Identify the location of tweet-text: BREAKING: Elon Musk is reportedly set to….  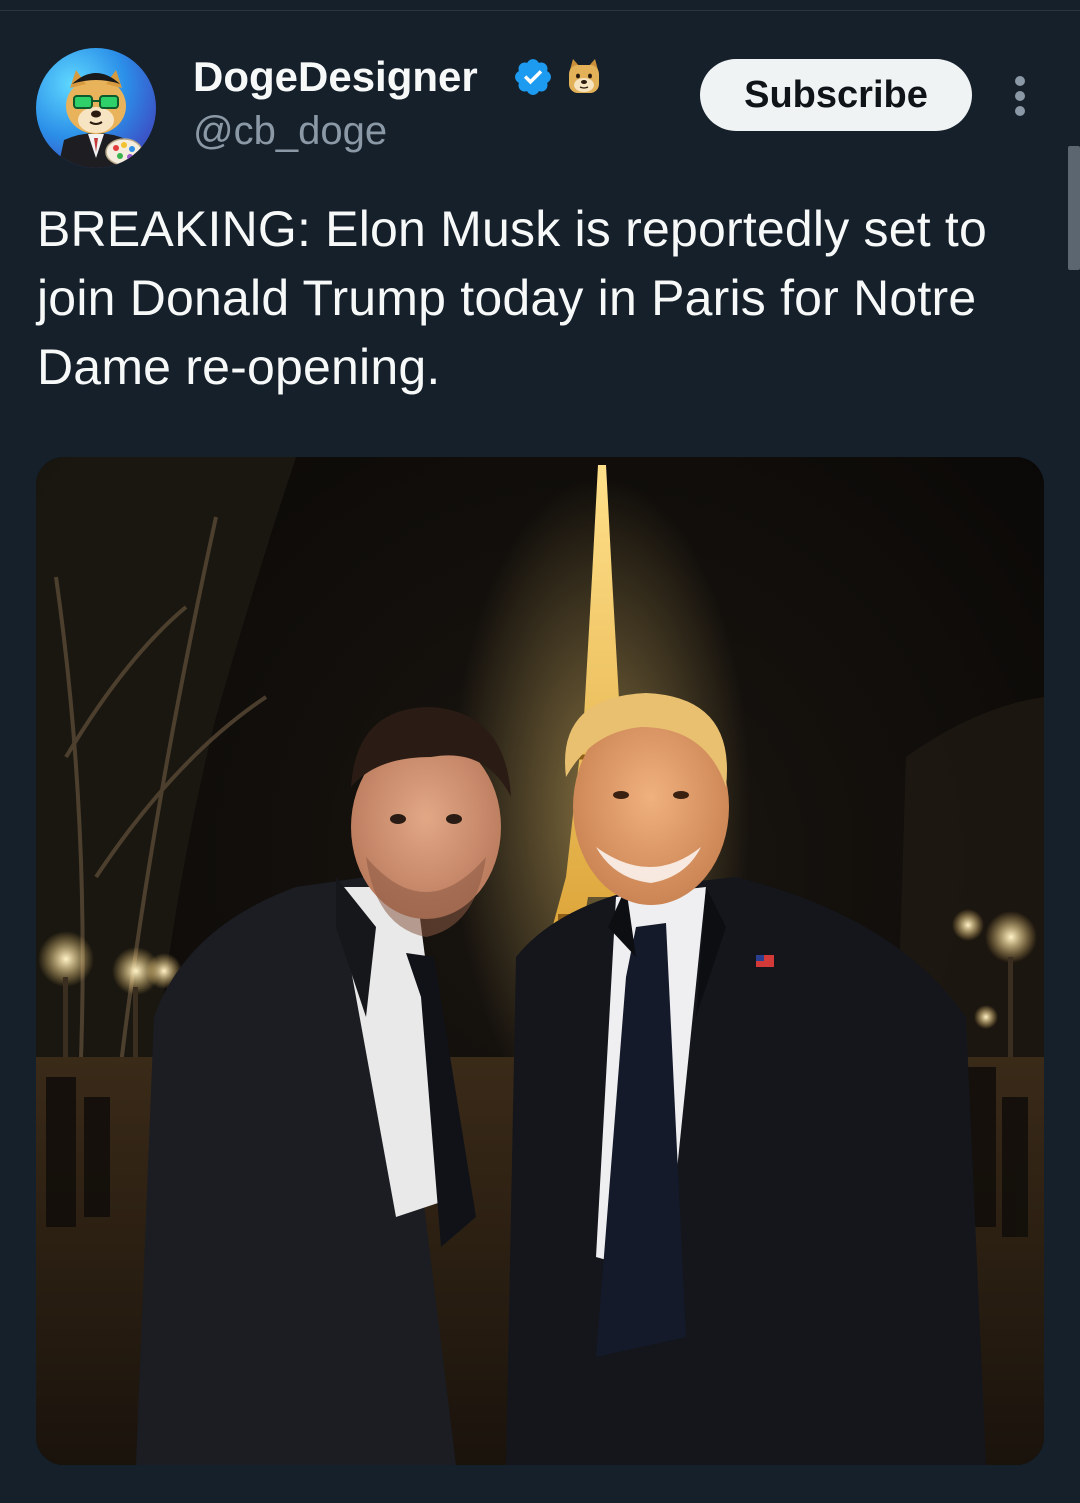
(512, 298).